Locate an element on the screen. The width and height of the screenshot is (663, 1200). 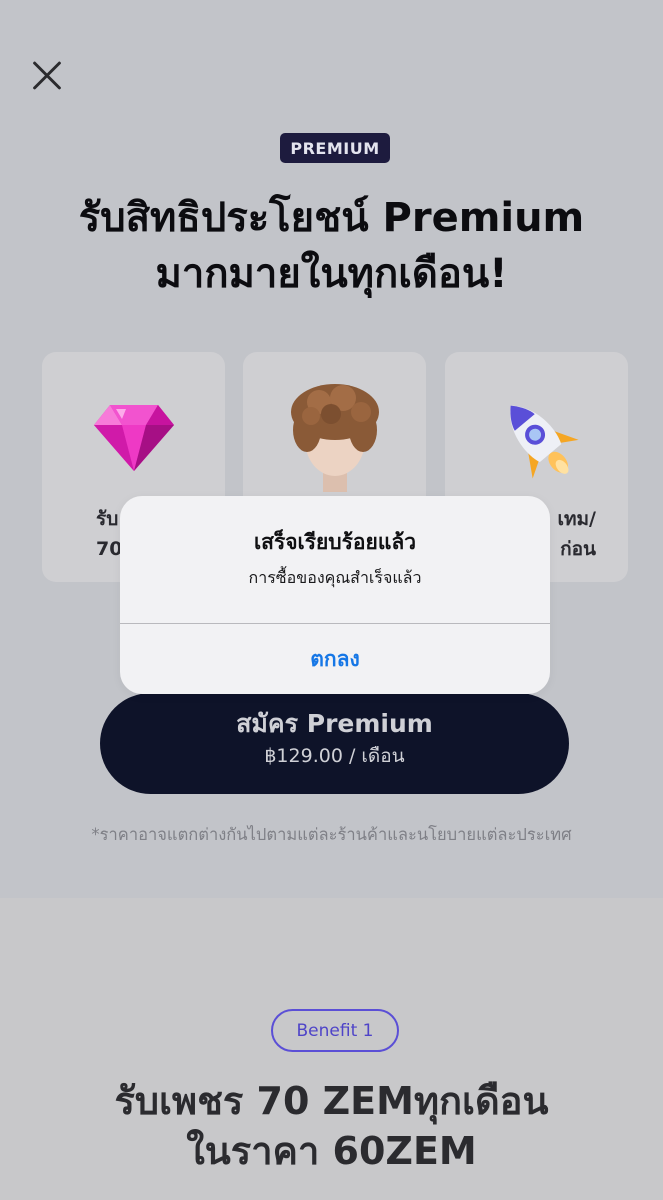
premium-badge: PREMIUM is located at coordinates (335, 148).